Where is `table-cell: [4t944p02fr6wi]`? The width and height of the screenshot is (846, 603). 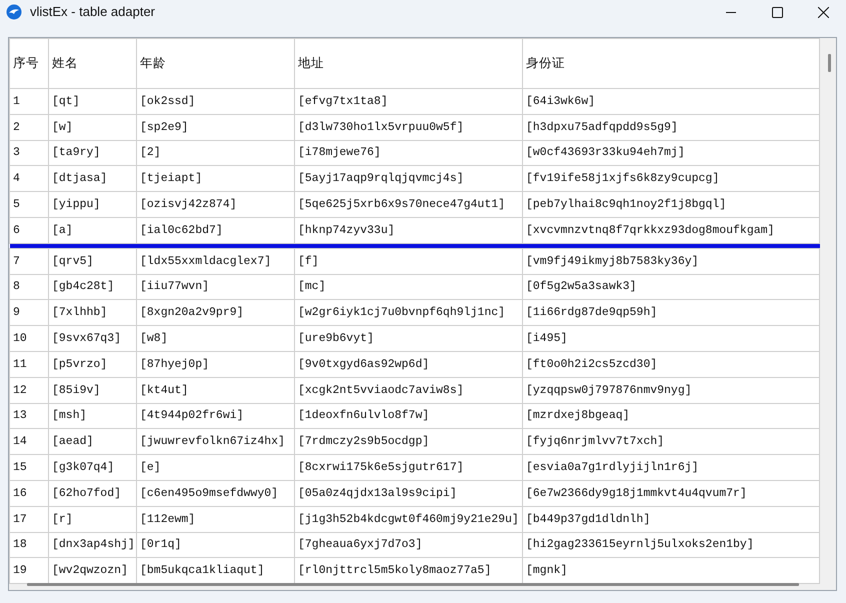
table-cell: [4t944p02fr6wi] is located at coordinates (215, 416).